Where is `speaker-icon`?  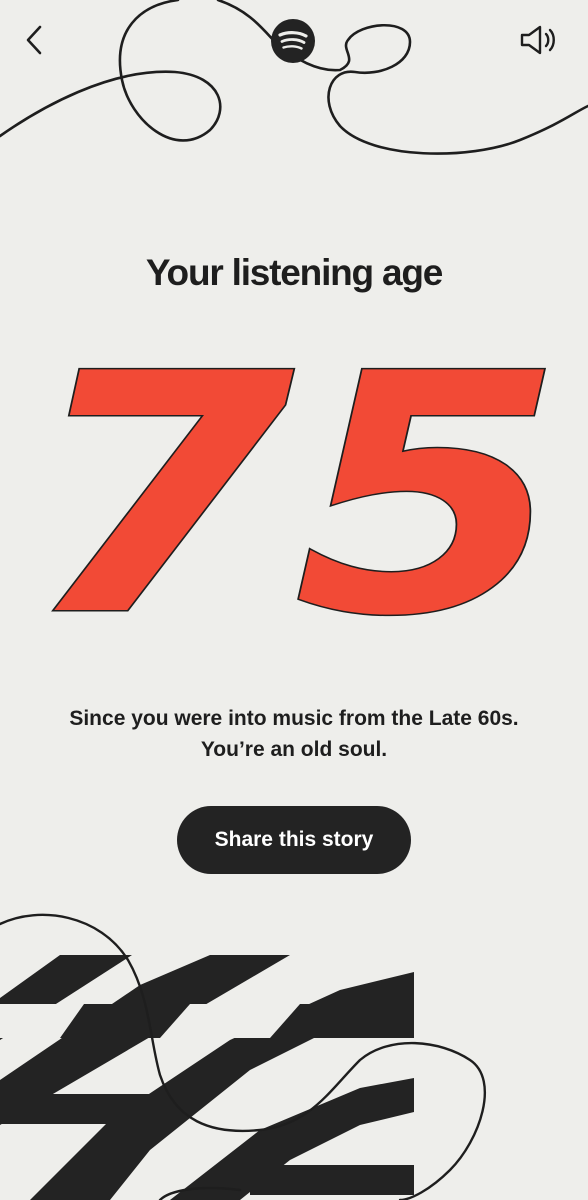
speaker-icon is located at coordinates (537, 40).